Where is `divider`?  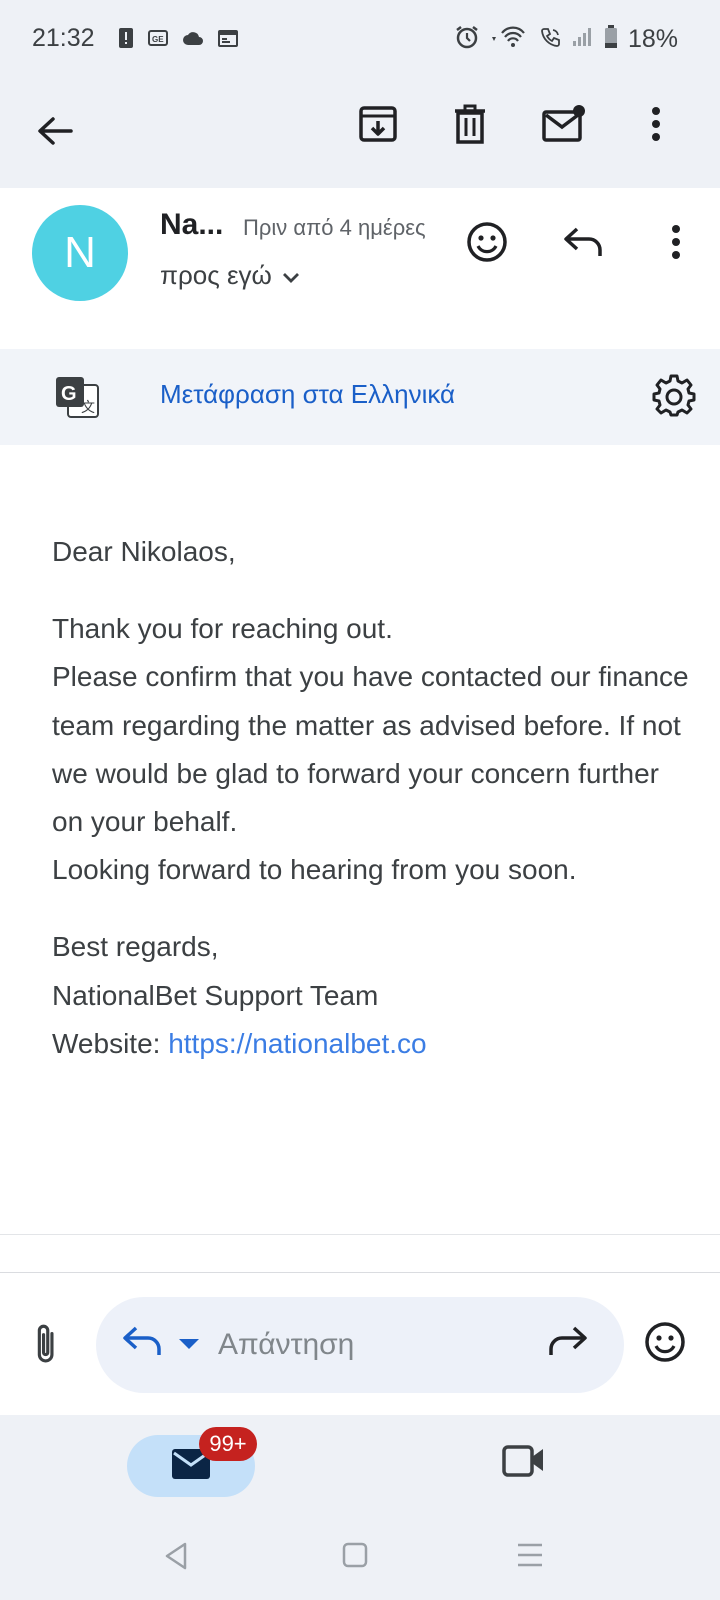
divider is located at coordinates (360, 1234).